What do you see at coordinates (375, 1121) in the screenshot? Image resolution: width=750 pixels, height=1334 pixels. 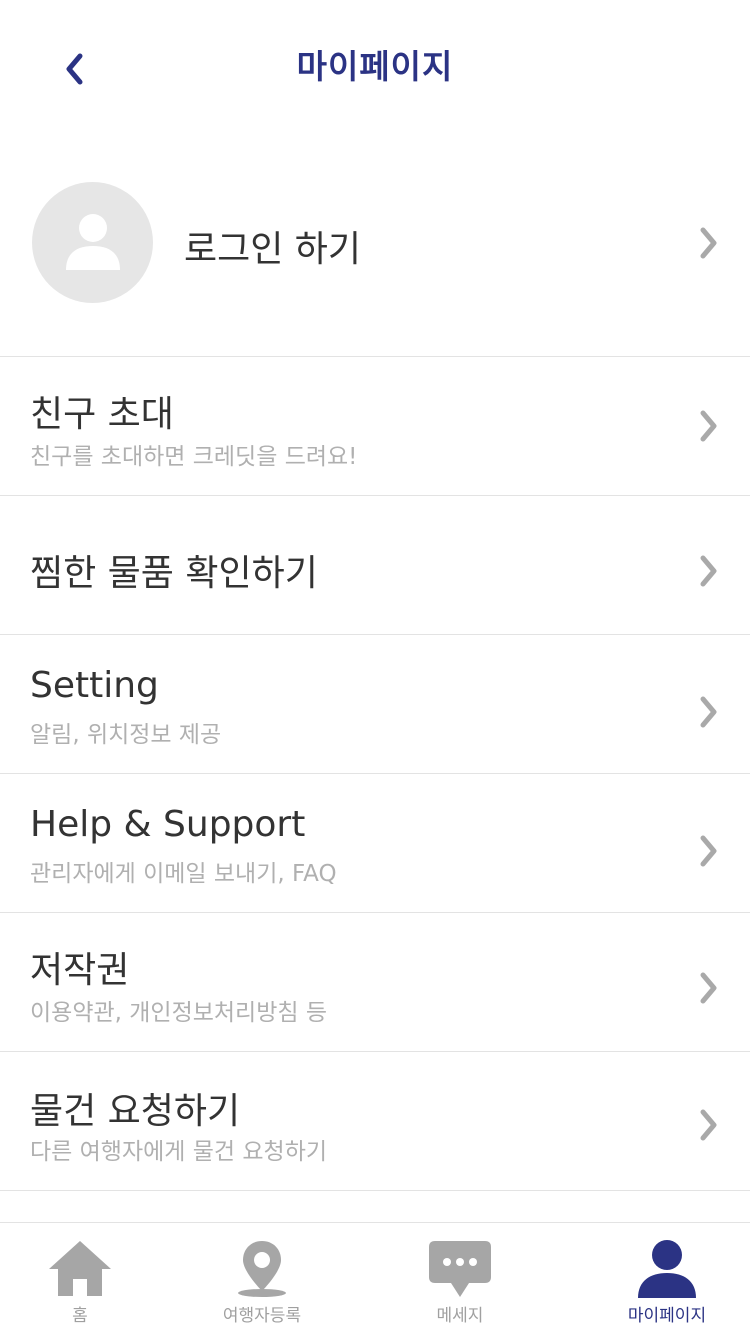 I see `menu-item-request-item: 물건 요청하기 다른 여행자에게 물건 요청하기` at bounding box center [375, 1121].